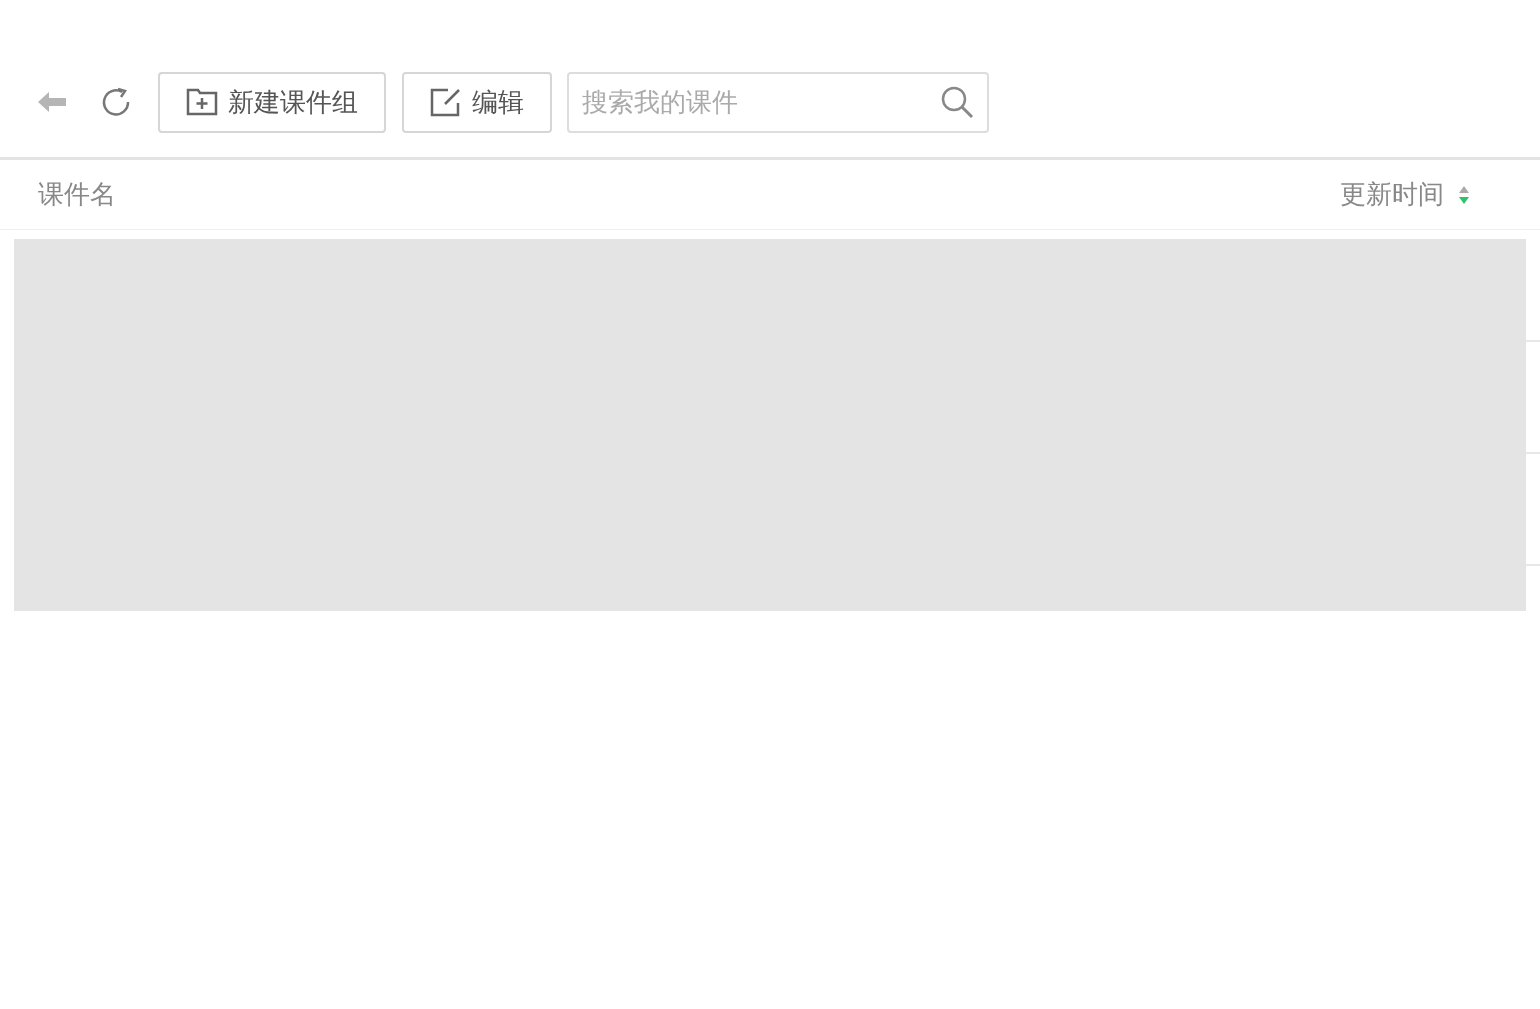 This screenshot has height=1009, width=1540. Describe the element at coordinates (957, 102) in the screenshot. I see `search-icon` at that location.